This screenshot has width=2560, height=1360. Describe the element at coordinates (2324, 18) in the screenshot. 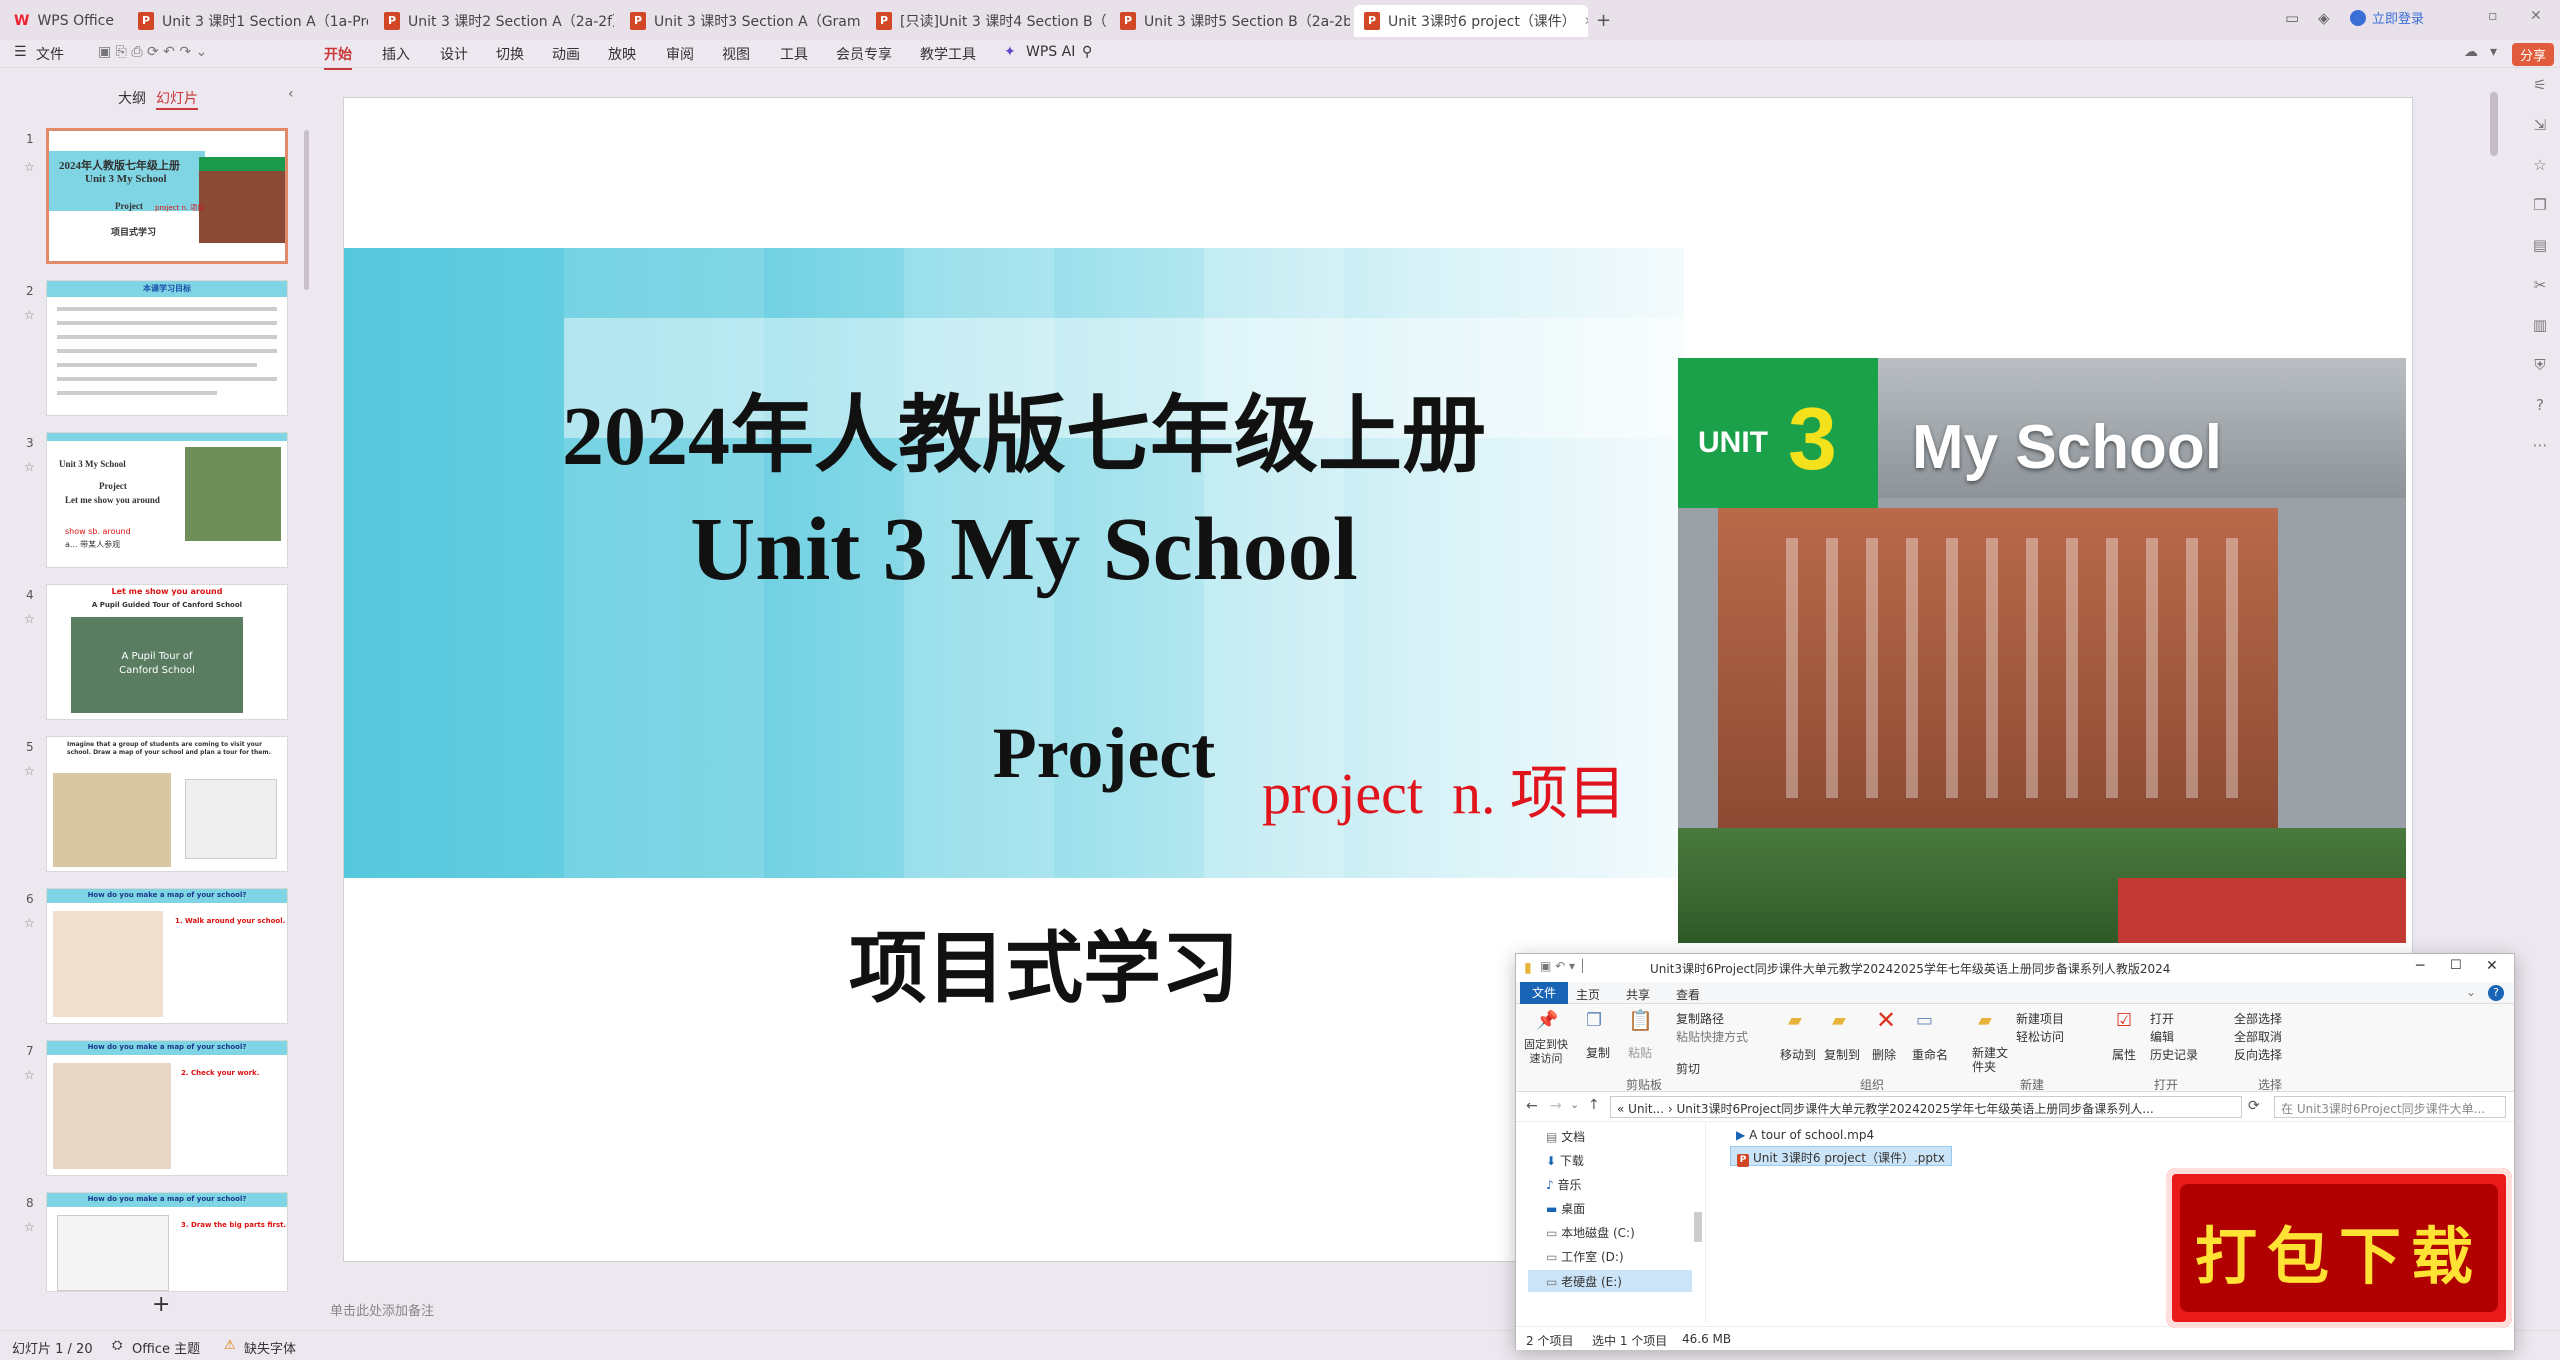

I see `cube-icon: ◈` at that location.